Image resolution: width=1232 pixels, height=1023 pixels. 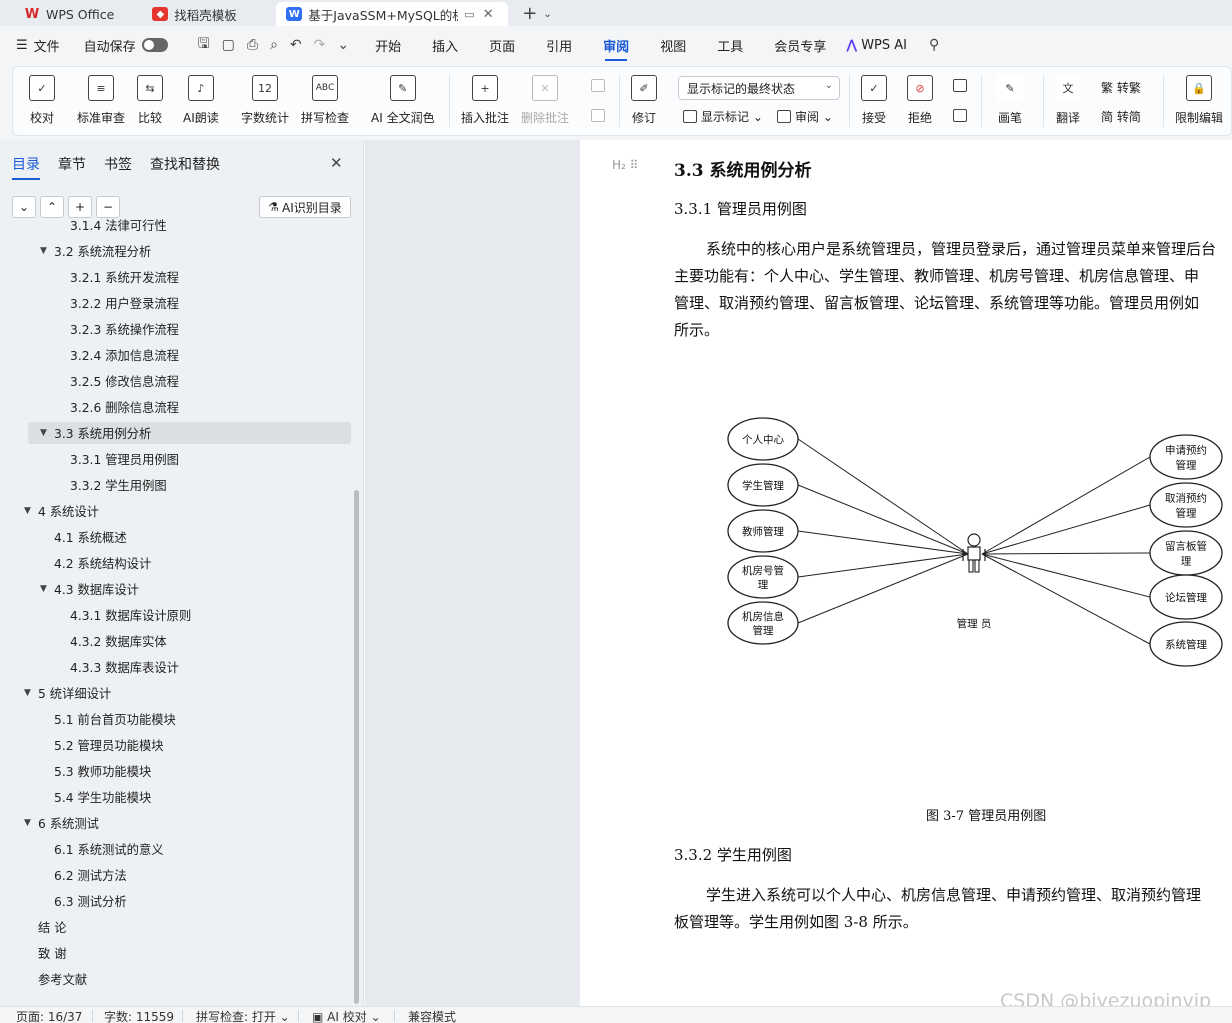 I want to click on reject-button: ⊘ 拒绝, so click(x=920, y=100).